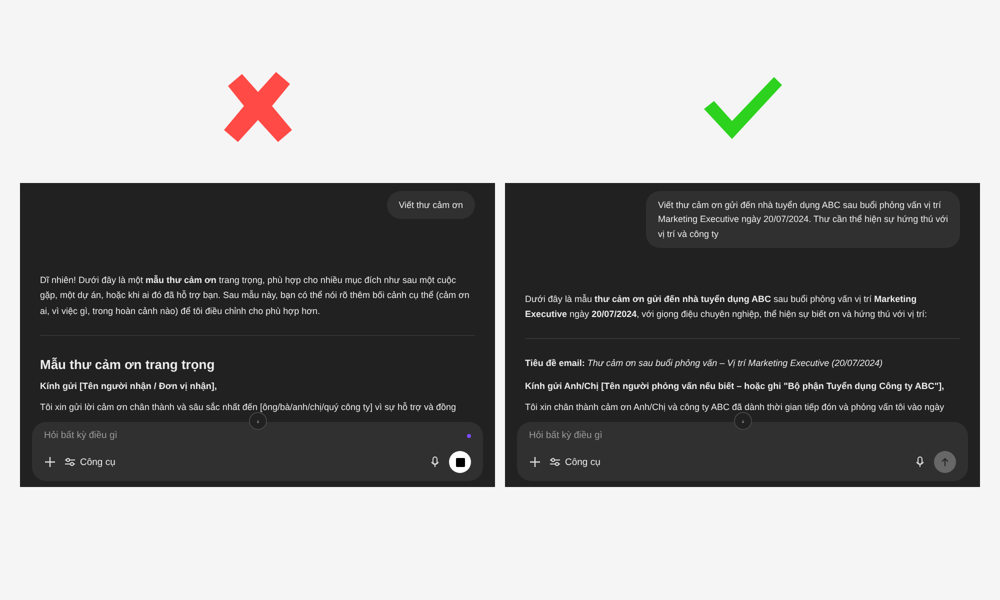  I want to click on stop-icon, so click(460, 462).